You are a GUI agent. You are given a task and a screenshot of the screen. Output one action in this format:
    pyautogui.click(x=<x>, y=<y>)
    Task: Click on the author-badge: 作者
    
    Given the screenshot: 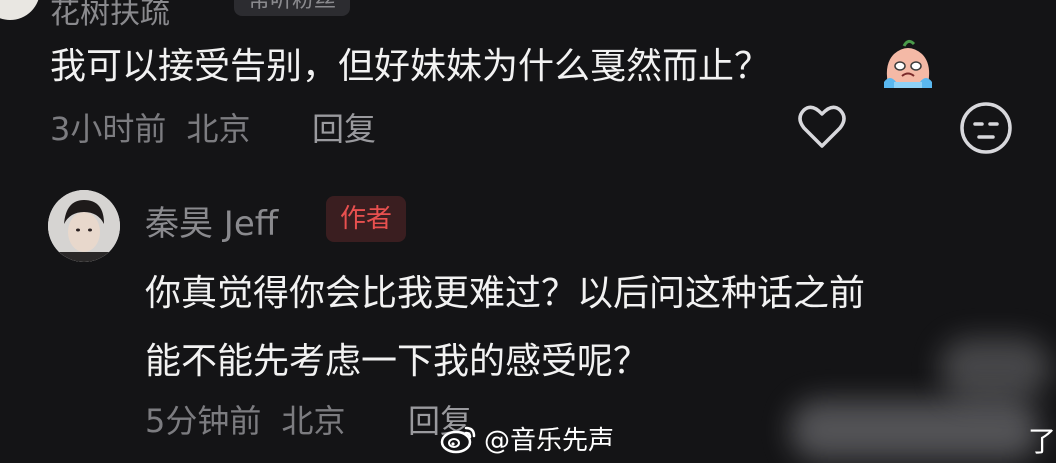 What is the action you would take?
    pyautogui.click(x=366, y=219)
    